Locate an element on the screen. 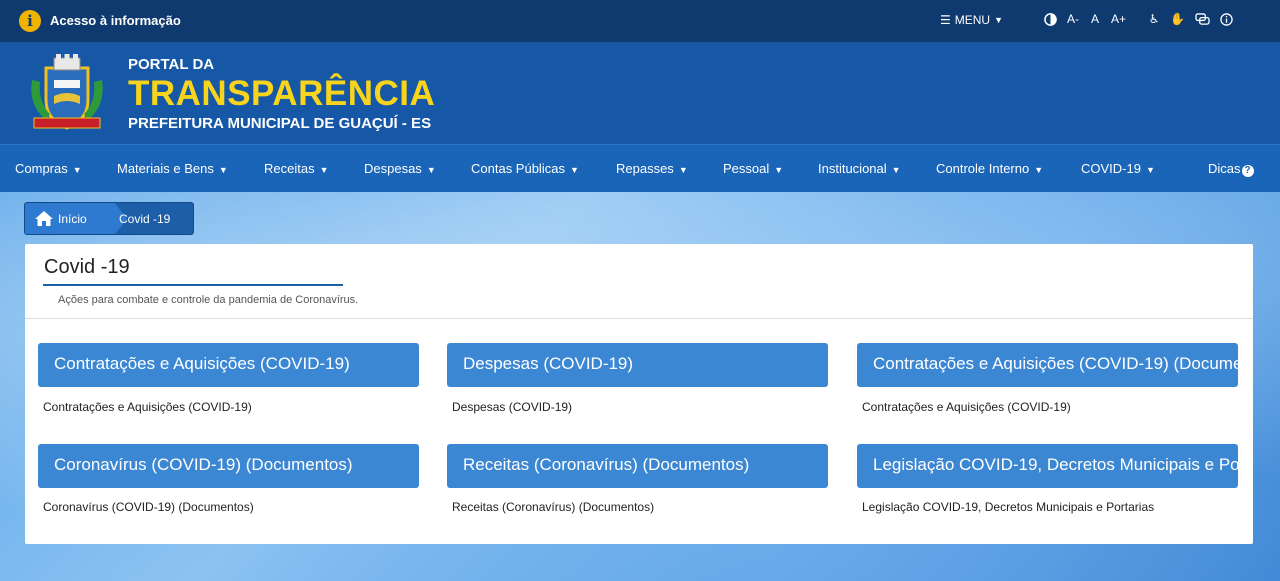 This screenshot has height=581, width=1280. menu-button: ☰ MENU ▼ is located at coordinates (971, 20).